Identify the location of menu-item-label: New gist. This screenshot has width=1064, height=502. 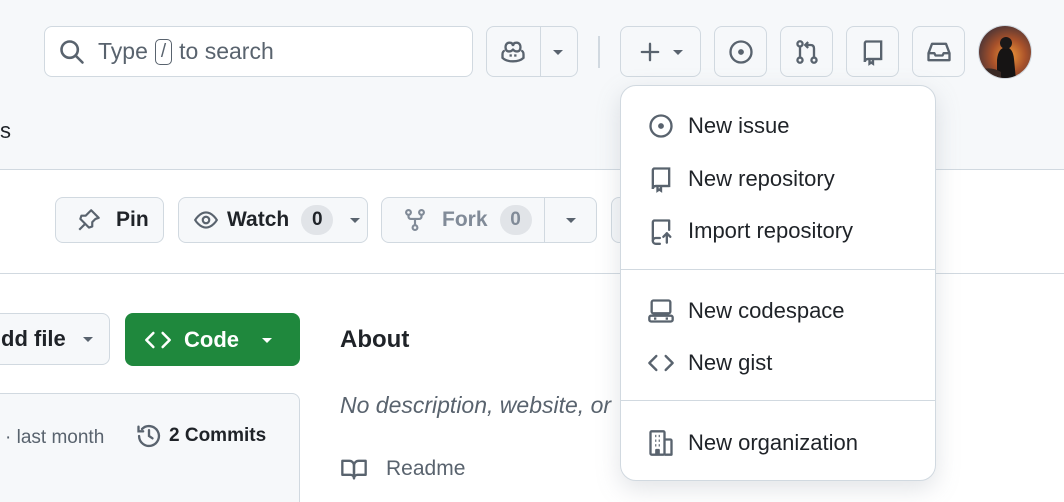
(730, 362).